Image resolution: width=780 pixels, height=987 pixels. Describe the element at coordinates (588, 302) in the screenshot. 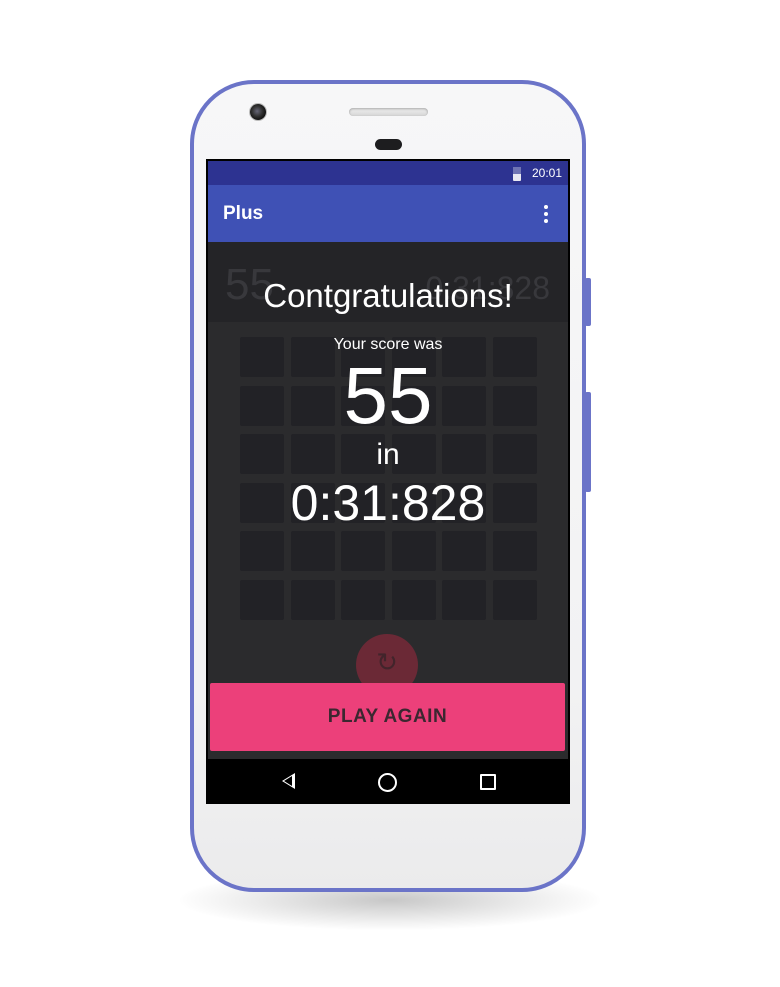

I see `power-button` at that location.